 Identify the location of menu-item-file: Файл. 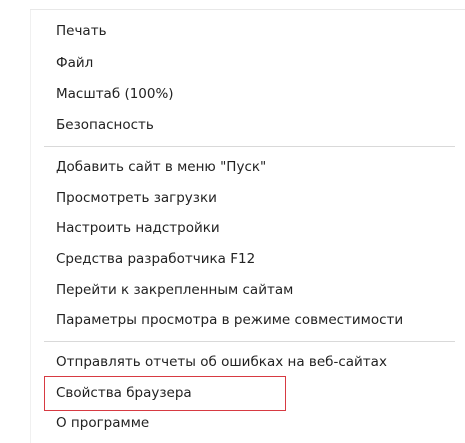
(74, 63).